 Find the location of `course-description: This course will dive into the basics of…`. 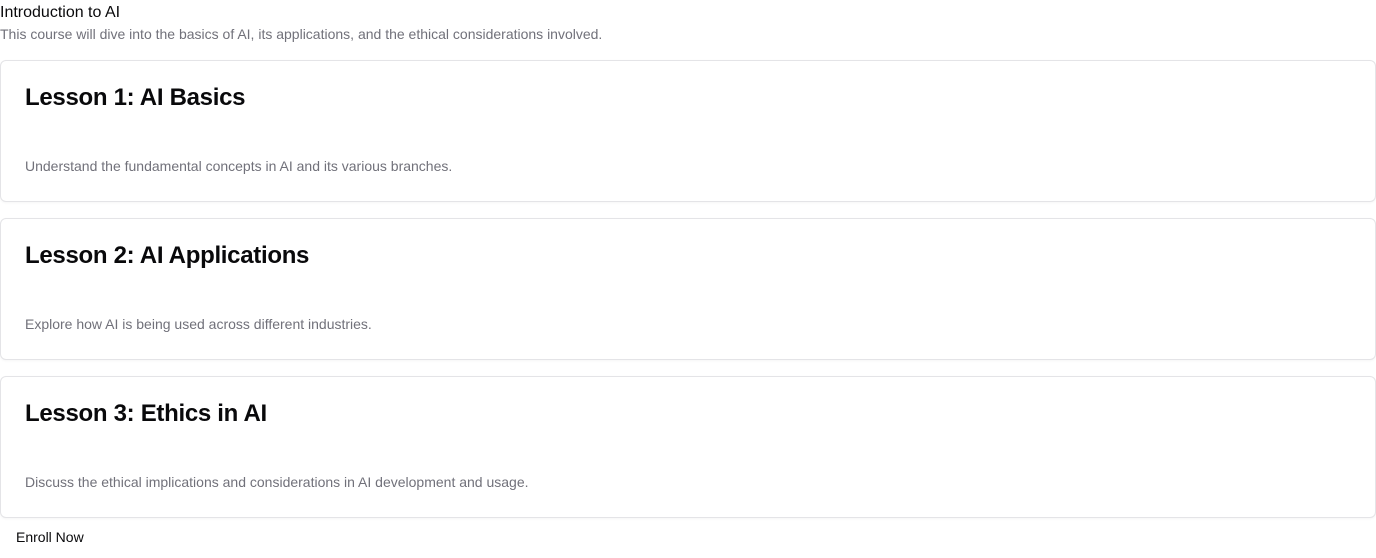

course-description: This course will dive into the basics of… is located at coordinates (301, 34).